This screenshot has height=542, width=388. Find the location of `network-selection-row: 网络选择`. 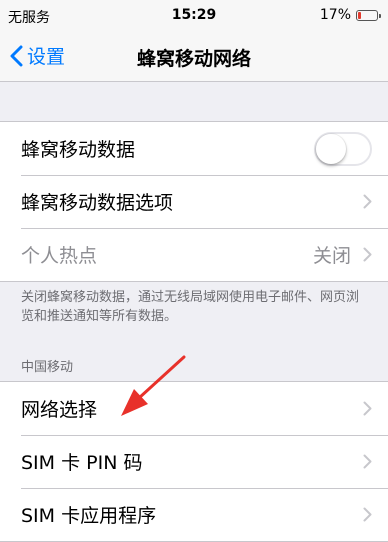

network-selection-row: 网络选择 is located at coordinates (194, 408).